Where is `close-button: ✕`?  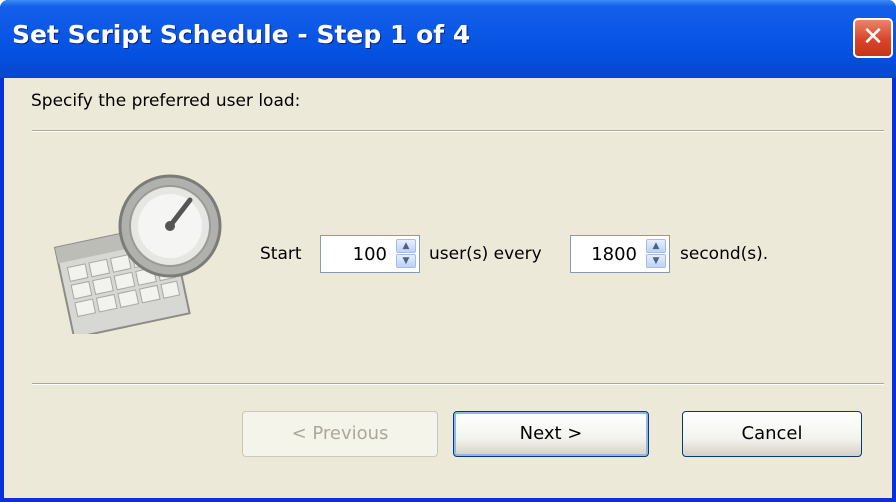 close-button: ✕ is located at coordinates (873, 38).